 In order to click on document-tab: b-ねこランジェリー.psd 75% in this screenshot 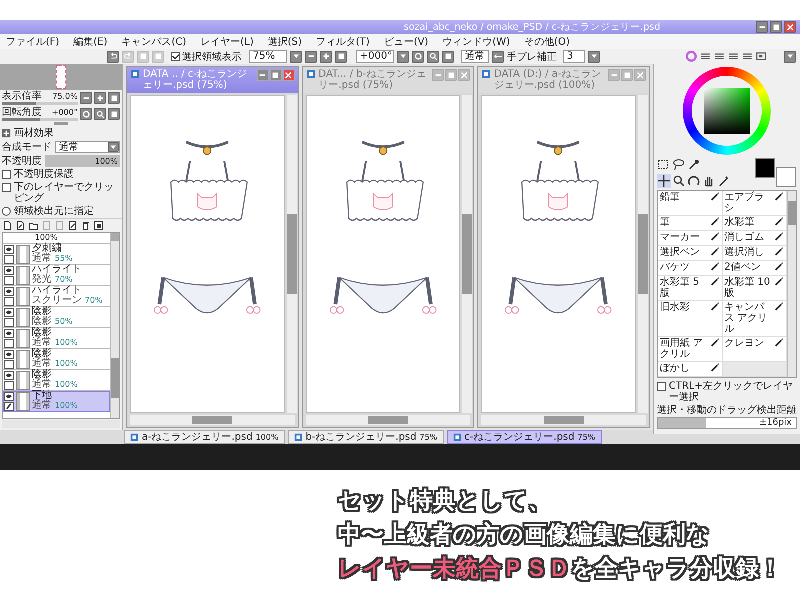, I will do `click(366, 437)`.